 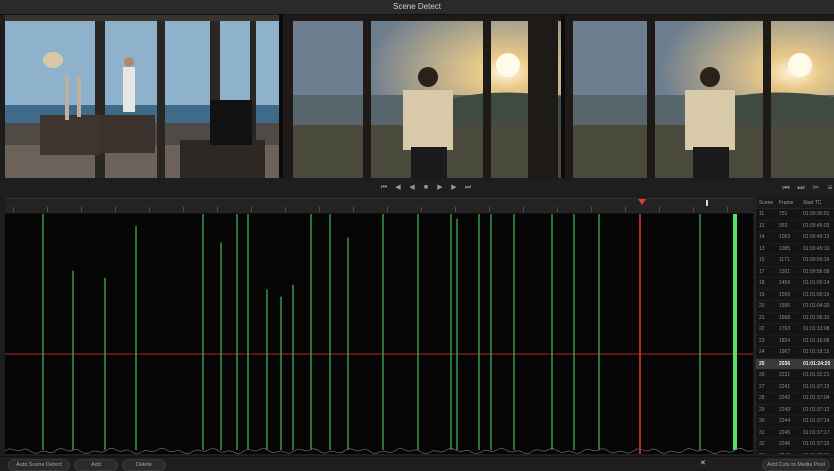 What do you see at coordinates (762, 444) in the screenshot?
I see `scene-number: 32` at bounding box center [762, 444].